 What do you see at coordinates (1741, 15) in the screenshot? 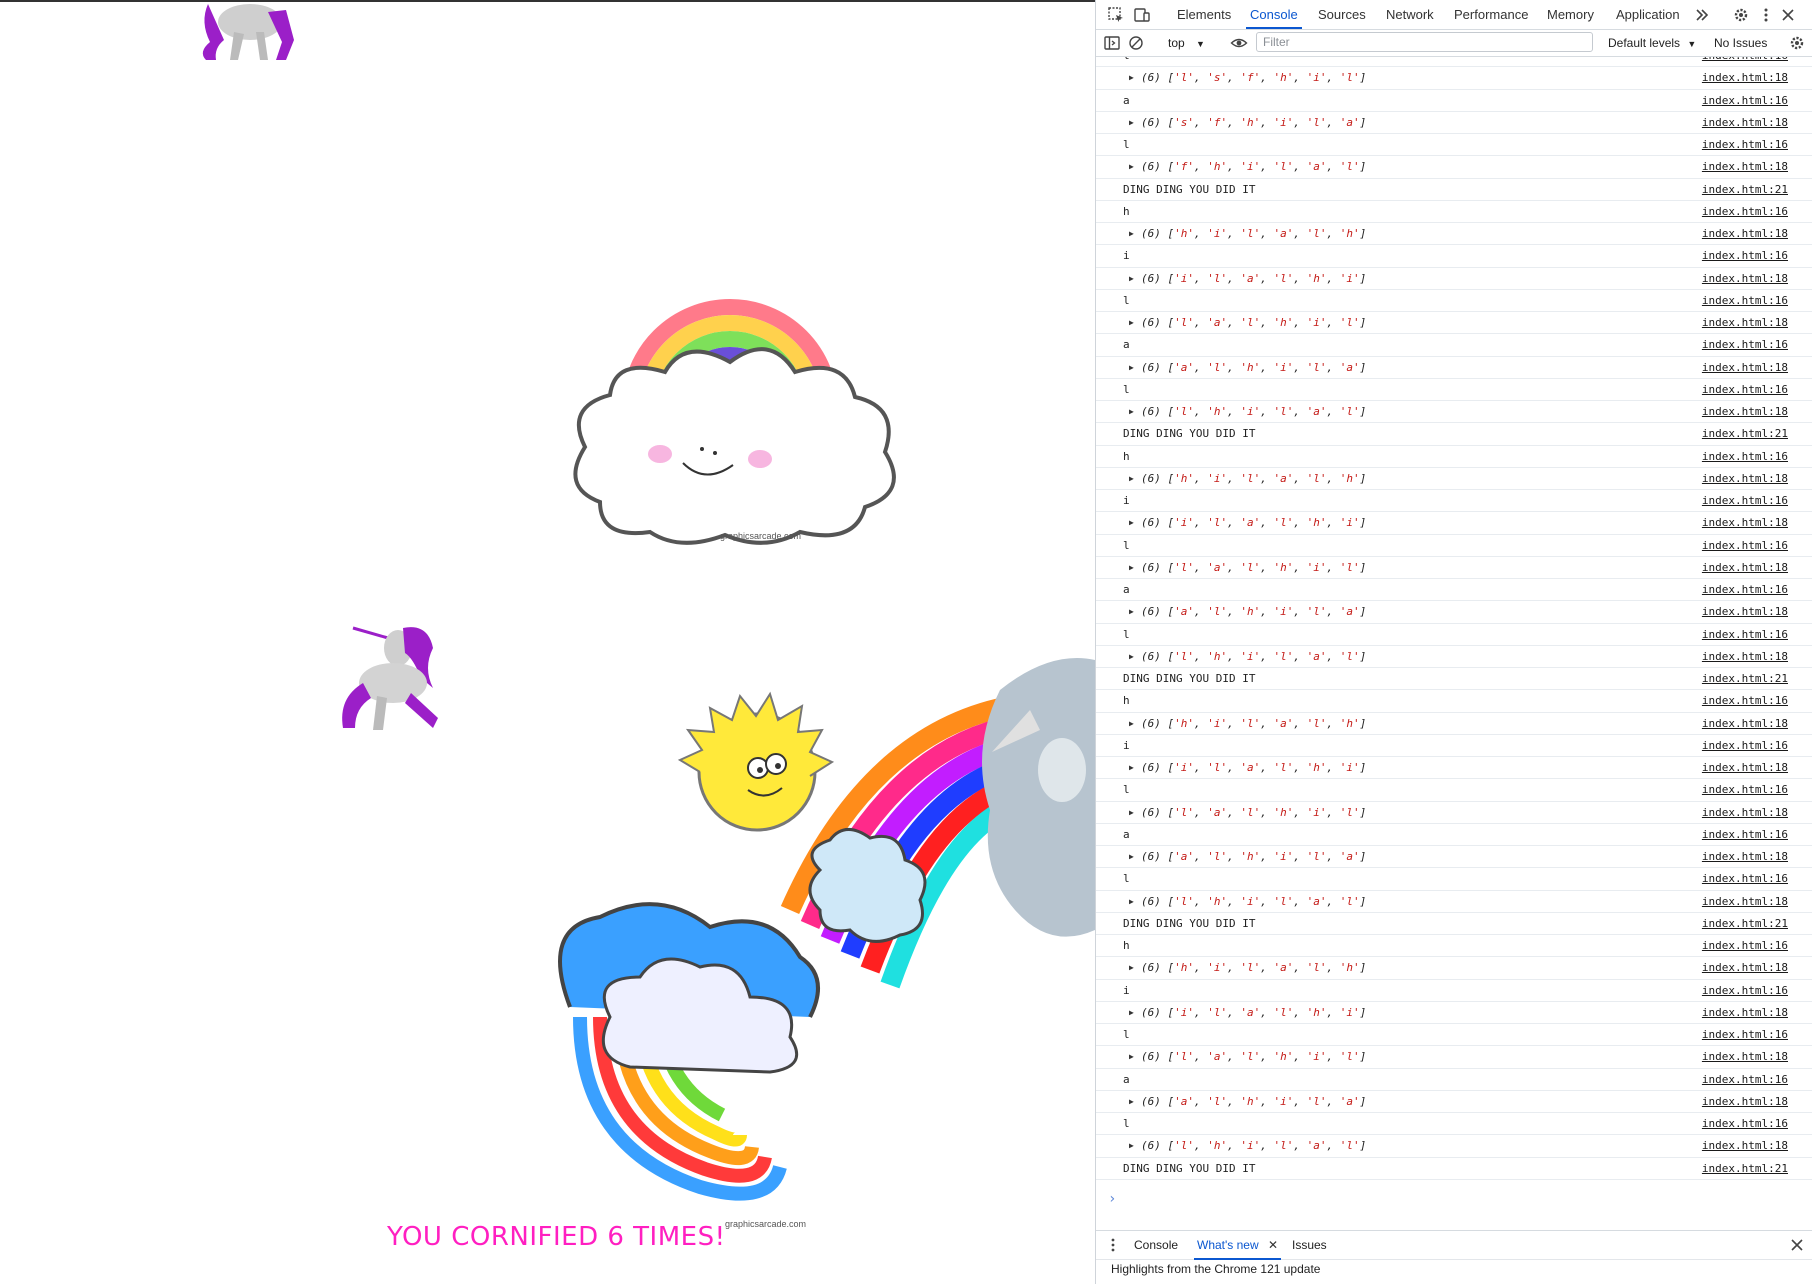
I see `settings-gear-icon` at bounding box center [1741, 15].